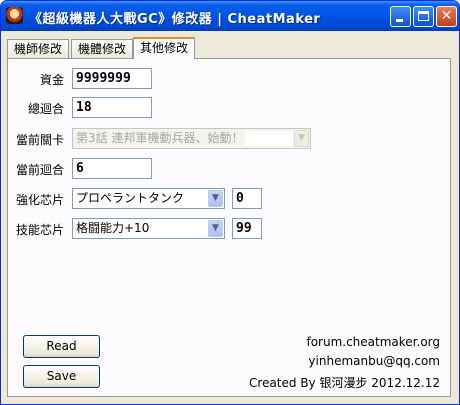 This screenshot has height=405, width=460. What do you see at coordinates (38, 48) in the screenshot?
I see `tab-pilot-edit: 機師修改` at bounding box center [38, 48].